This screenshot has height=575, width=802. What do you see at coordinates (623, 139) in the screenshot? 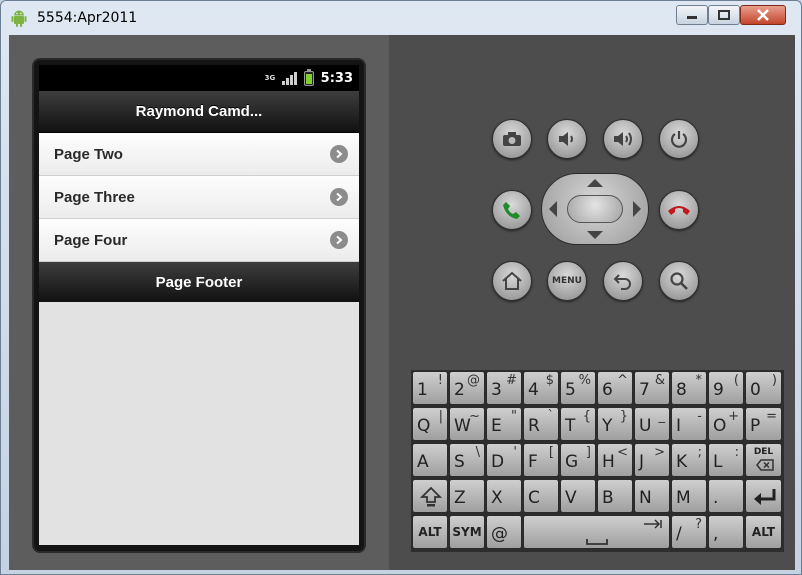
I see `volume-up-button` at bounding box center [623, 139].